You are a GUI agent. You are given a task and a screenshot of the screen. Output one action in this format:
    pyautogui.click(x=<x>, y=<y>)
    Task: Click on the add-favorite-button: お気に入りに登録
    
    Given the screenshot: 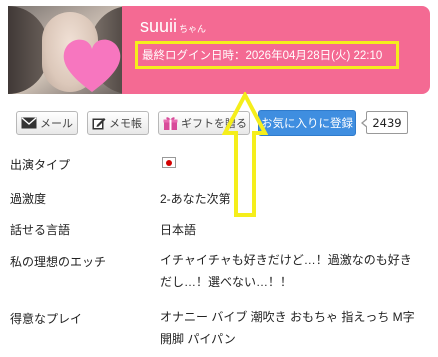 What is the action you would take?
    pyautogui.click(x=307, y=123)
    